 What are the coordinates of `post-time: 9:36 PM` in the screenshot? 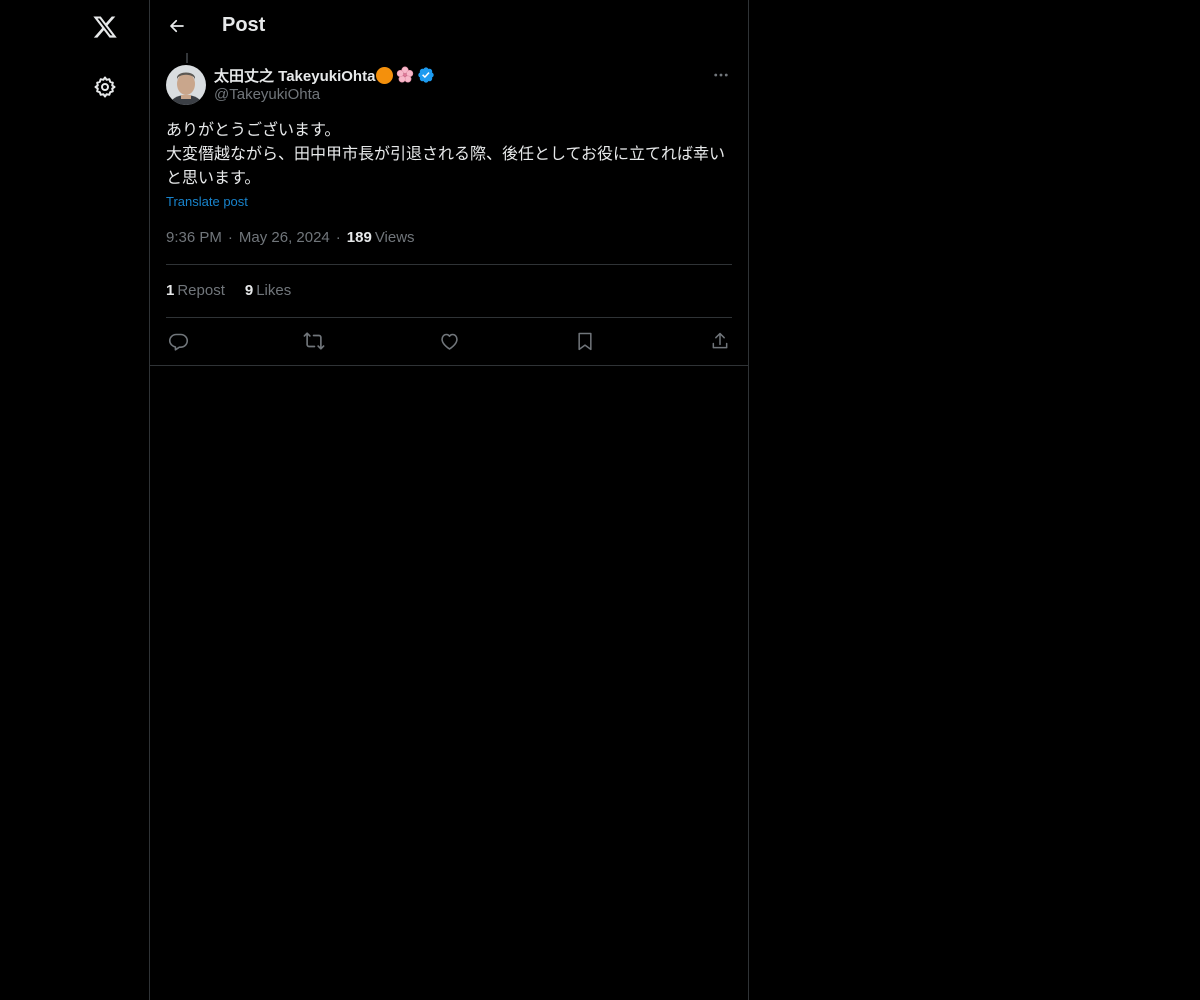 It's located at (194, 237).